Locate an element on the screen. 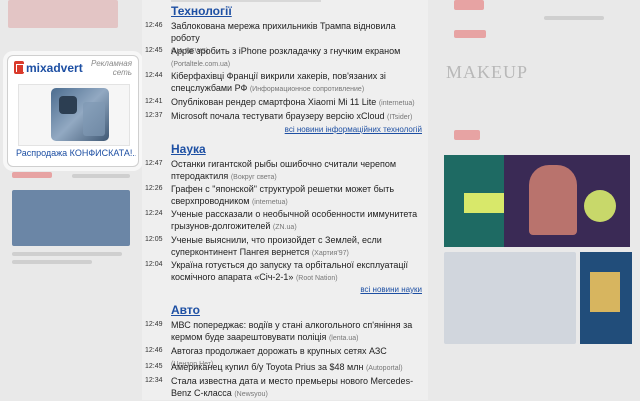 The image size is (640, 401). section-title: Авто is located at coordinates (185, 310).